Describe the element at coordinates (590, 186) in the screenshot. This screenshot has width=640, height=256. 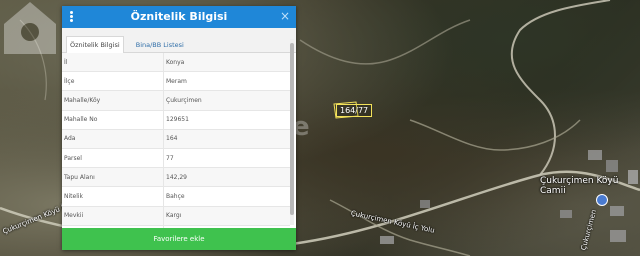
I see `place-label: Çukurçimen Köyü Camii` at that location.